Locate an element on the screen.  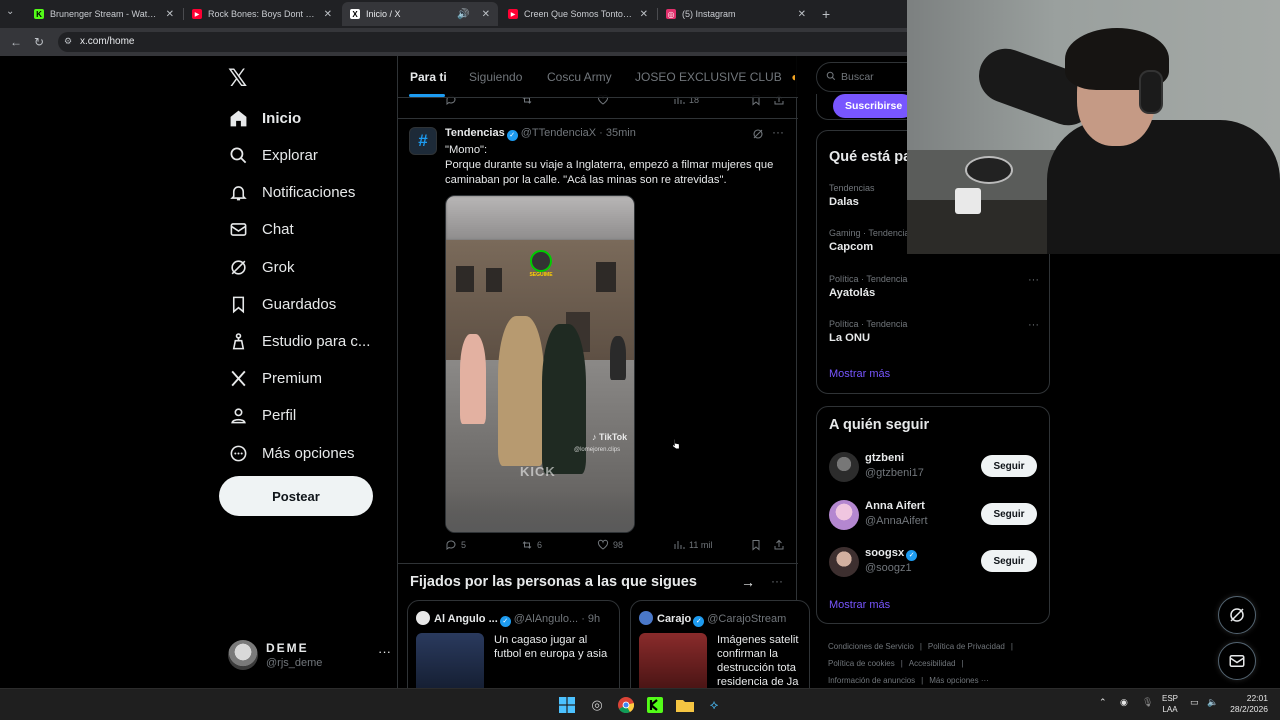
browser-tab-inicio-x: X Inicio / X 🔊 ✕ is located at coordinates (420, 14).